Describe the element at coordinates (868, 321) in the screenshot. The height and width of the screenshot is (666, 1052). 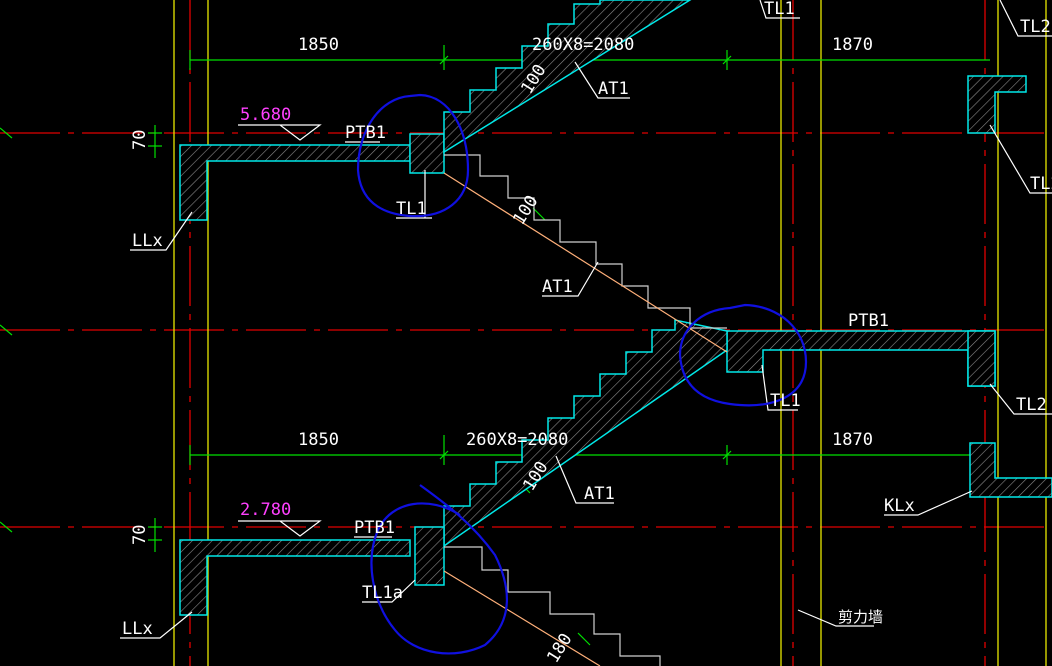
I see `slab-label-middle: PTB1` at that location.